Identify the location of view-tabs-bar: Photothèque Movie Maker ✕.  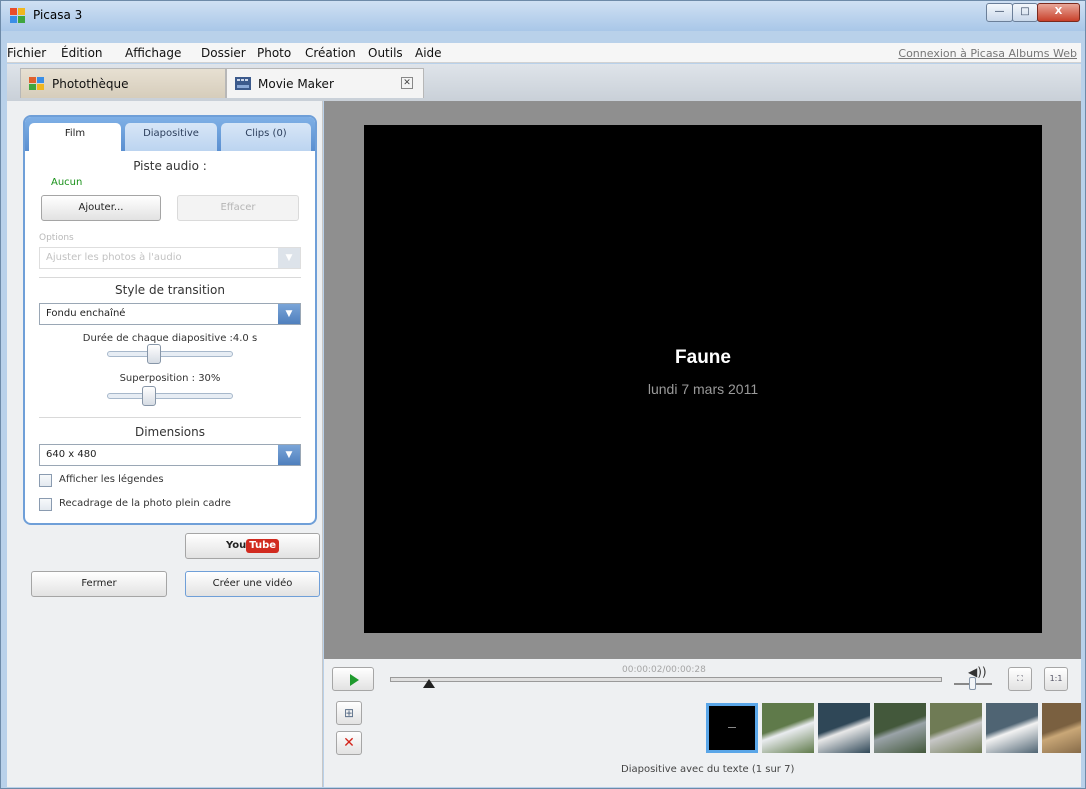
(544, 82).